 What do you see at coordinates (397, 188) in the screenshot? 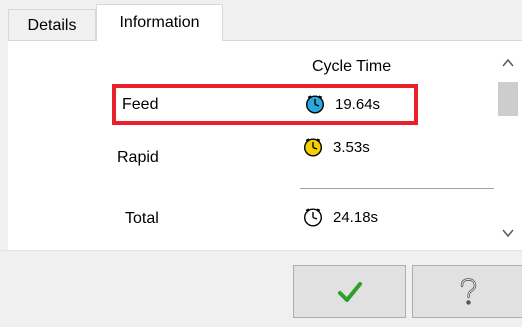
I see `total-divider` at bounding box center [397, 188].